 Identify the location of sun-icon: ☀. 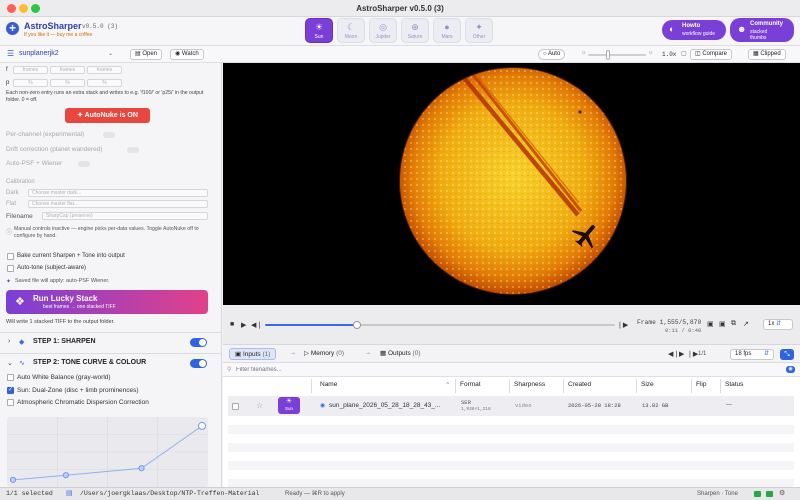
(289, 401).